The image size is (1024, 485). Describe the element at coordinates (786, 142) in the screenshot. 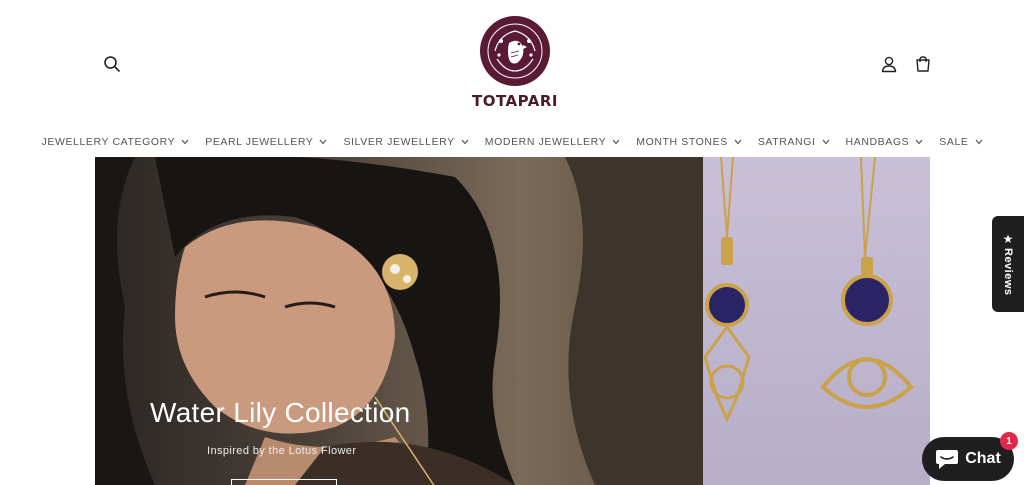

I see `nav-item-label: SATRANGI` at that location.